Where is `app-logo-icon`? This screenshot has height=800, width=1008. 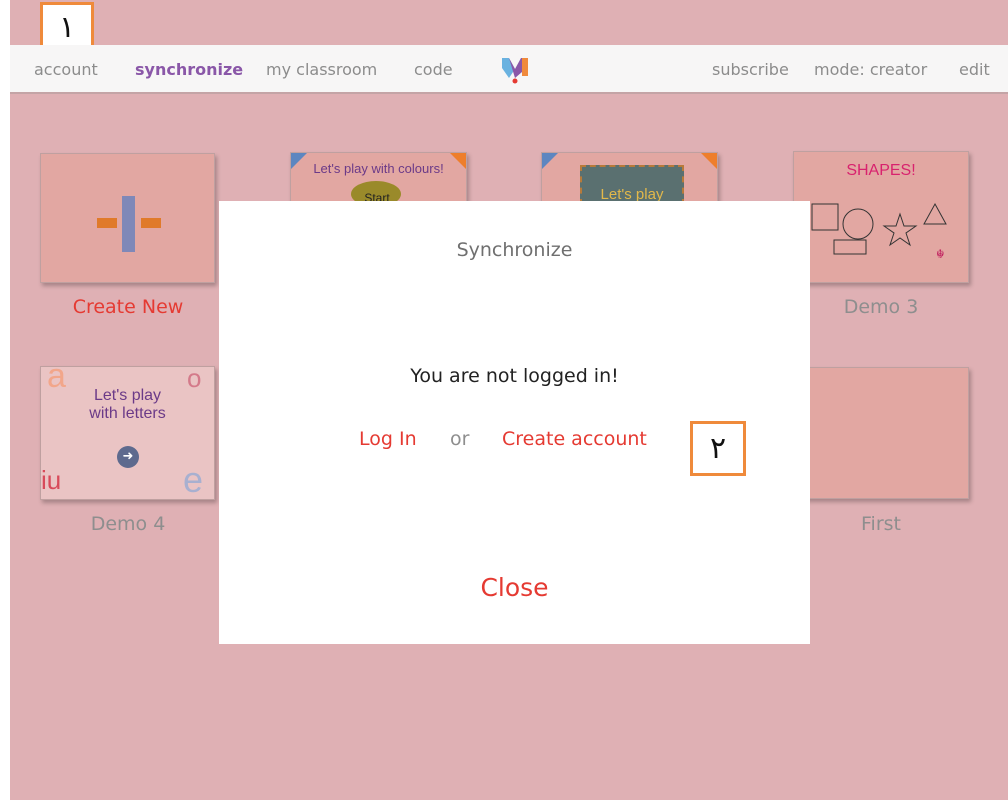
app-logo-icon is located at coordinates (515, 70).